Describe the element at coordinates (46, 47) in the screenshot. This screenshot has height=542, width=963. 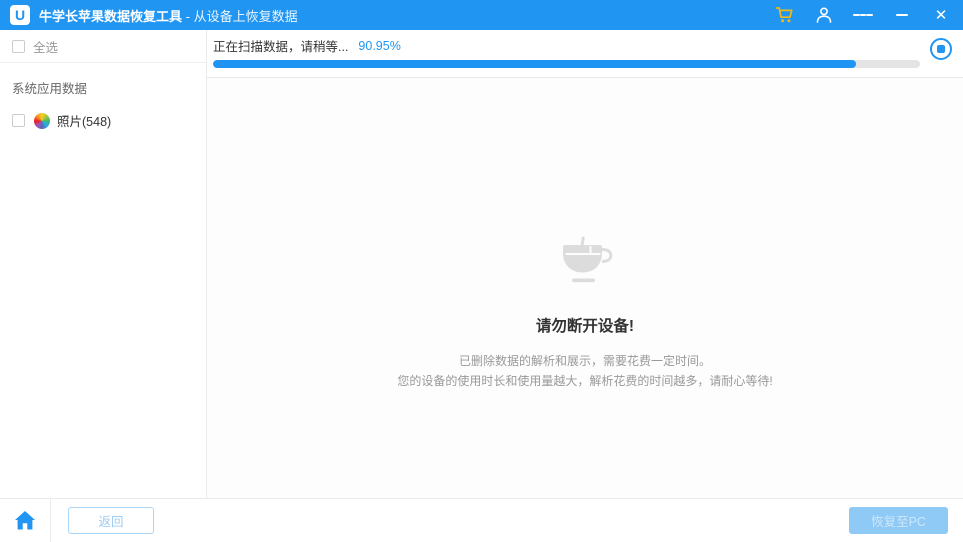
I see `select-all-label: 全选` at that location.